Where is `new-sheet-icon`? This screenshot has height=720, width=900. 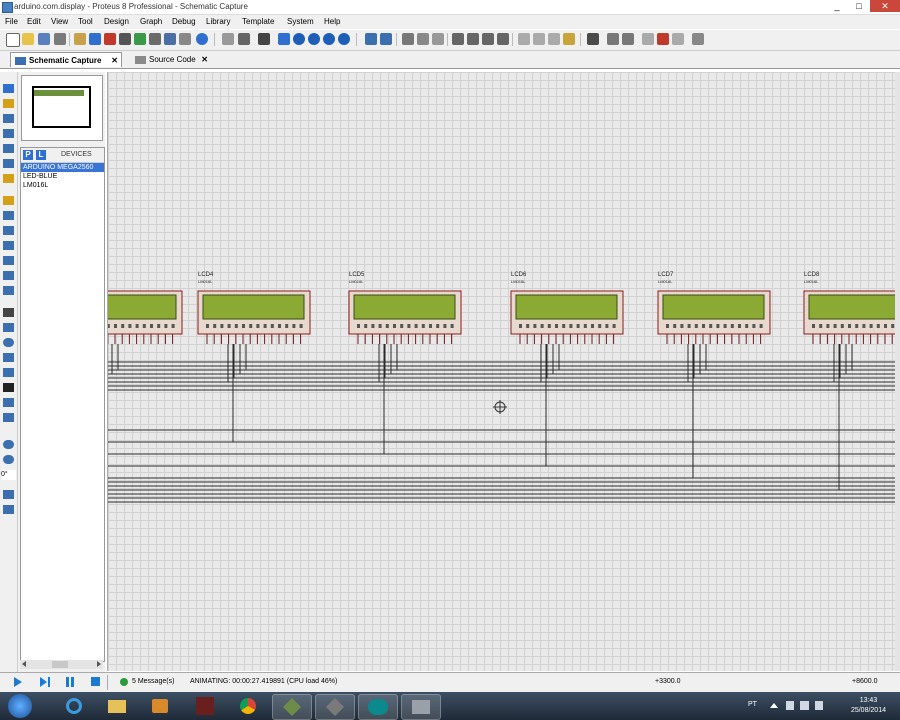
new-sheet-icon is located at coordinates (648, 39).